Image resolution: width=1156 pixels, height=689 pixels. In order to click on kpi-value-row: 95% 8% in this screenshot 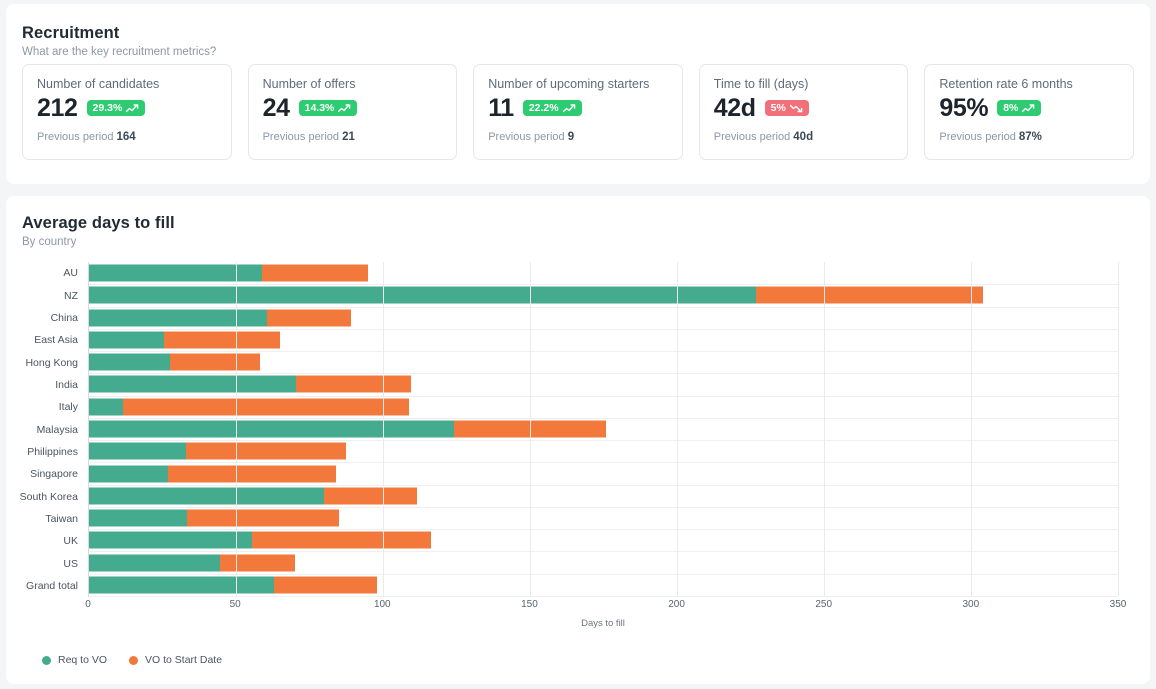, I will do `click(1029, 108)`.